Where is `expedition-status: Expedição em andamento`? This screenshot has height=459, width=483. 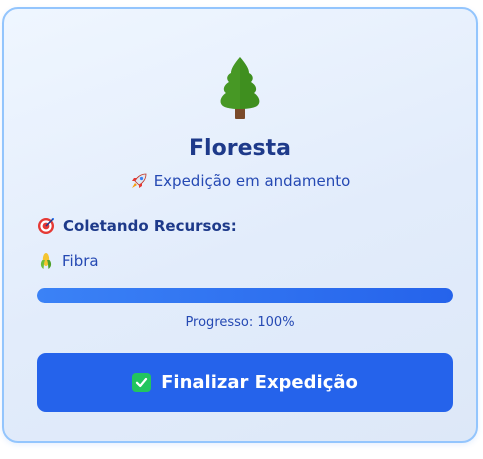
expedition-status: Expedição em andamento is located at coordinates (240, 181).